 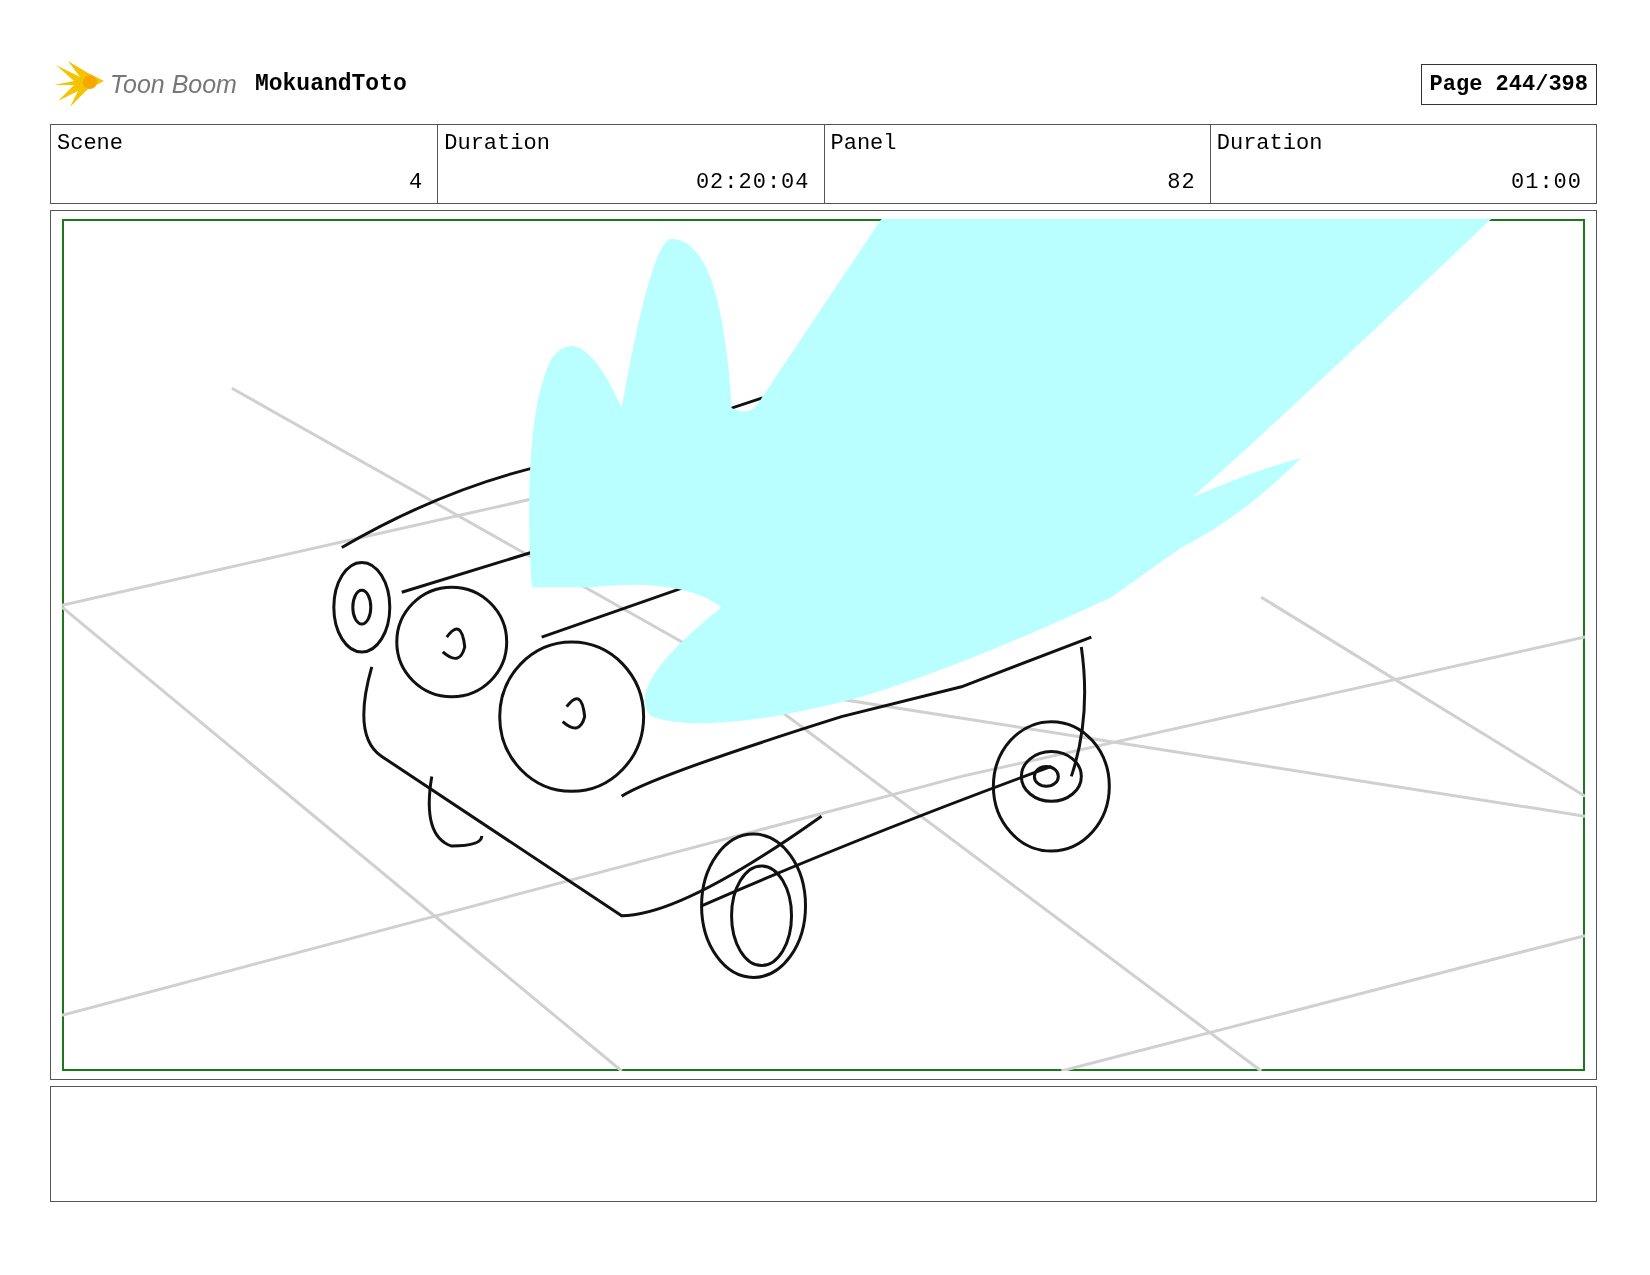 I want to click on logo-text: Toon Boom, so click(x=173, y=84).